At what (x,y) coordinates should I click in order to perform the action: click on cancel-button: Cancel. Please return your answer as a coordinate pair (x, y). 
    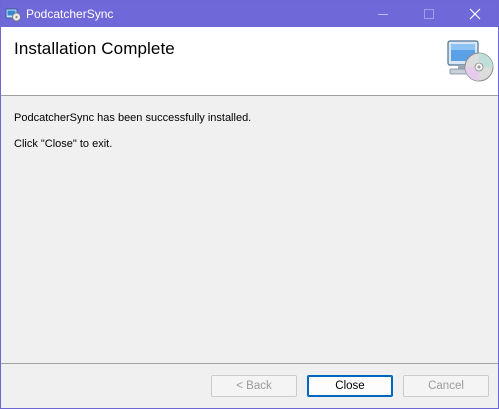
    Looking at the image, I should click on (446, 386).